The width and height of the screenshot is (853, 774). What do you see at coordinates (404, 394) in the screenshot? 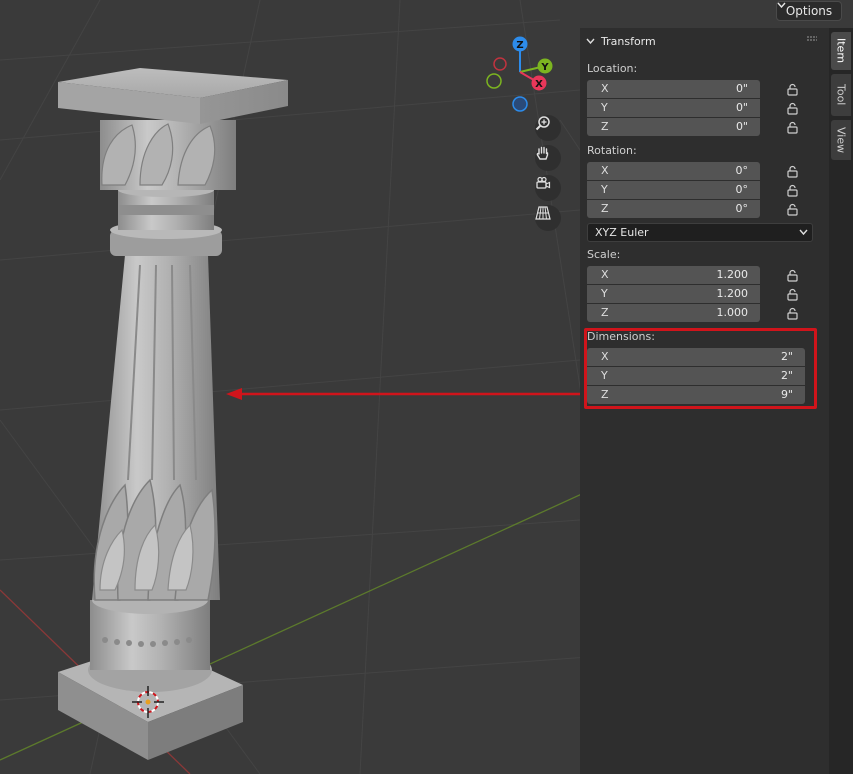
I see `annotation-arrow` at bounding box center [404, 394].